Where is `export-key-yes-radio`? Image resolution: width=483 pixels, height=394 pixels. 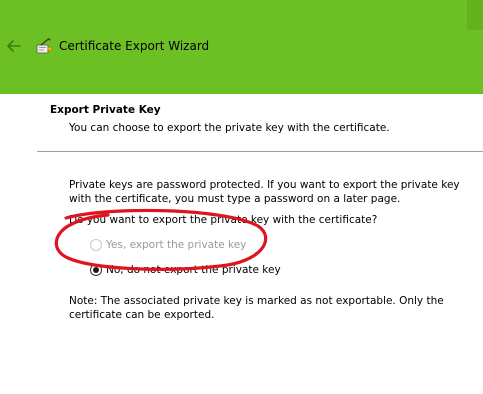
export-key-yes-radio is located at coordinates (96, 245).